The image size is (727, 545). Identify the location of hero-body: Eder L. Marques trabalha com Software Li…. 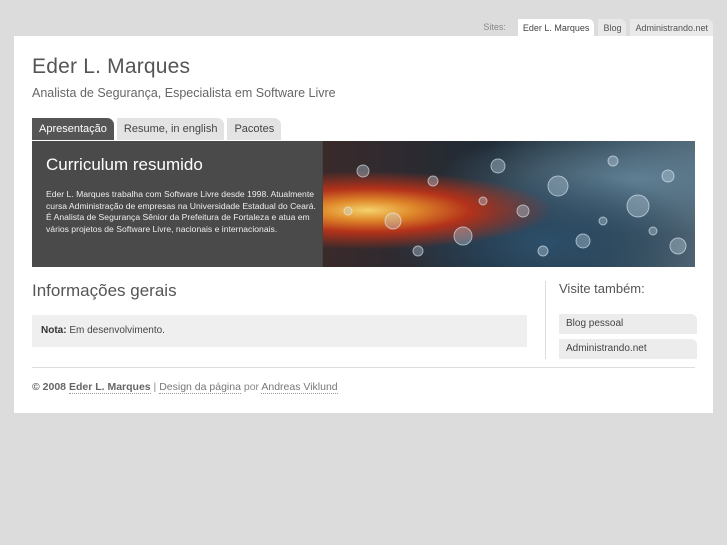
(181, 211).